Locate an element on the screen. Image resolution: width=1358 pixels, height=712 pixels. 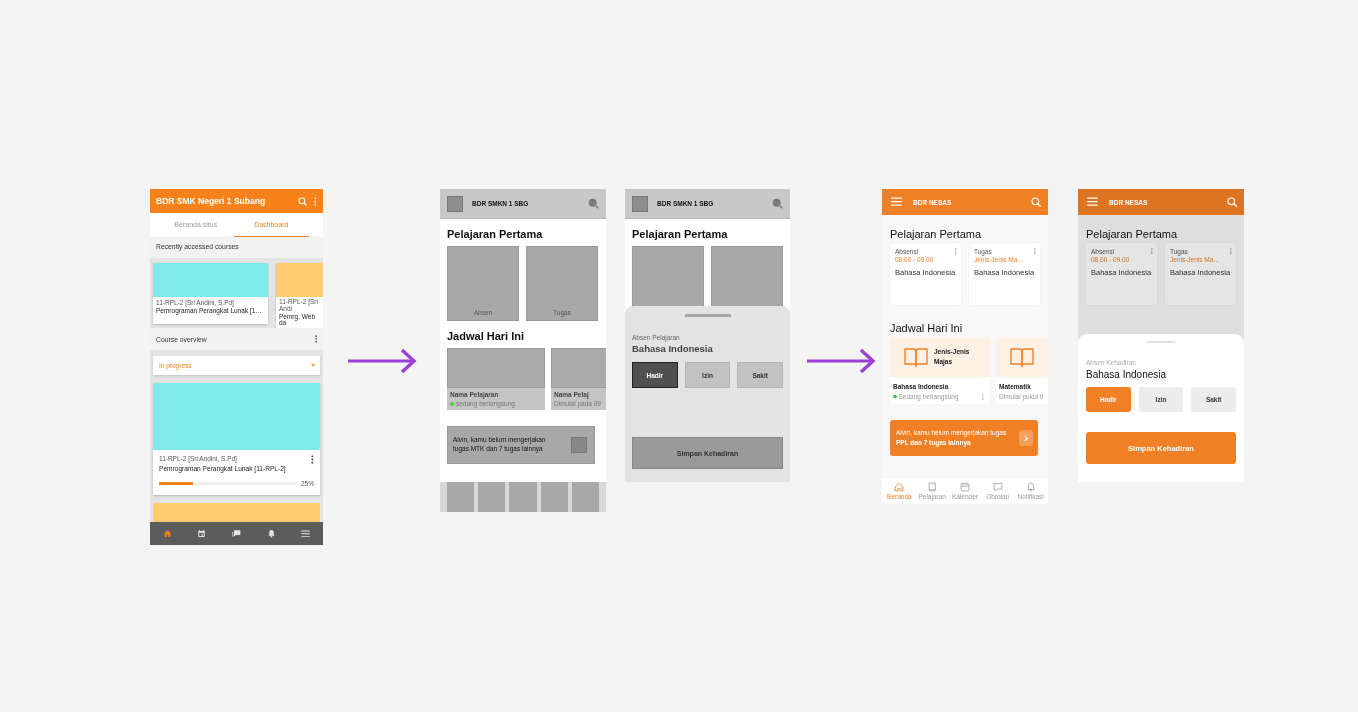
chat-icon is located at coordinates (997, 487).